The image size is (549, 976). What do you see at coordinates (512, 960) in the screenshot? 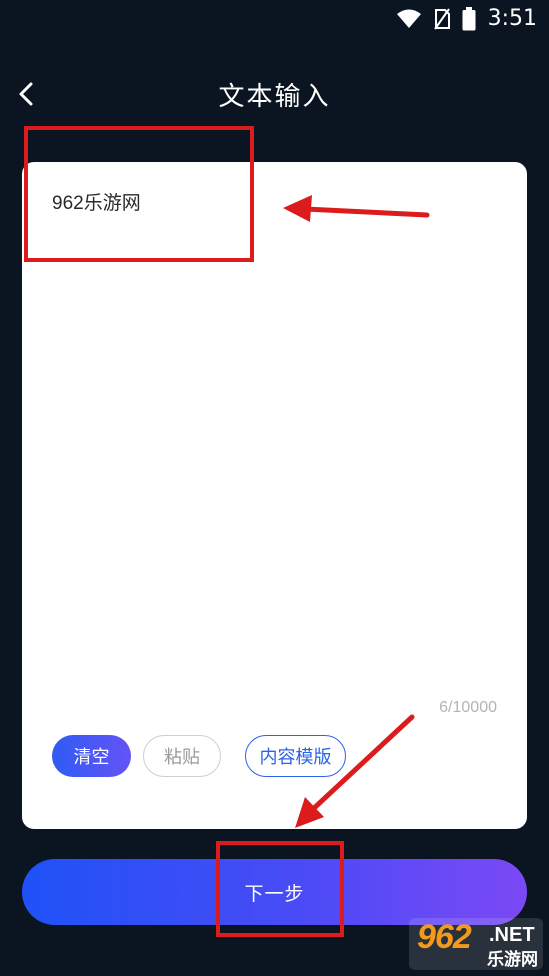
I see `watermark-subtitle: 乐游网` at bounding box center [512, 960].